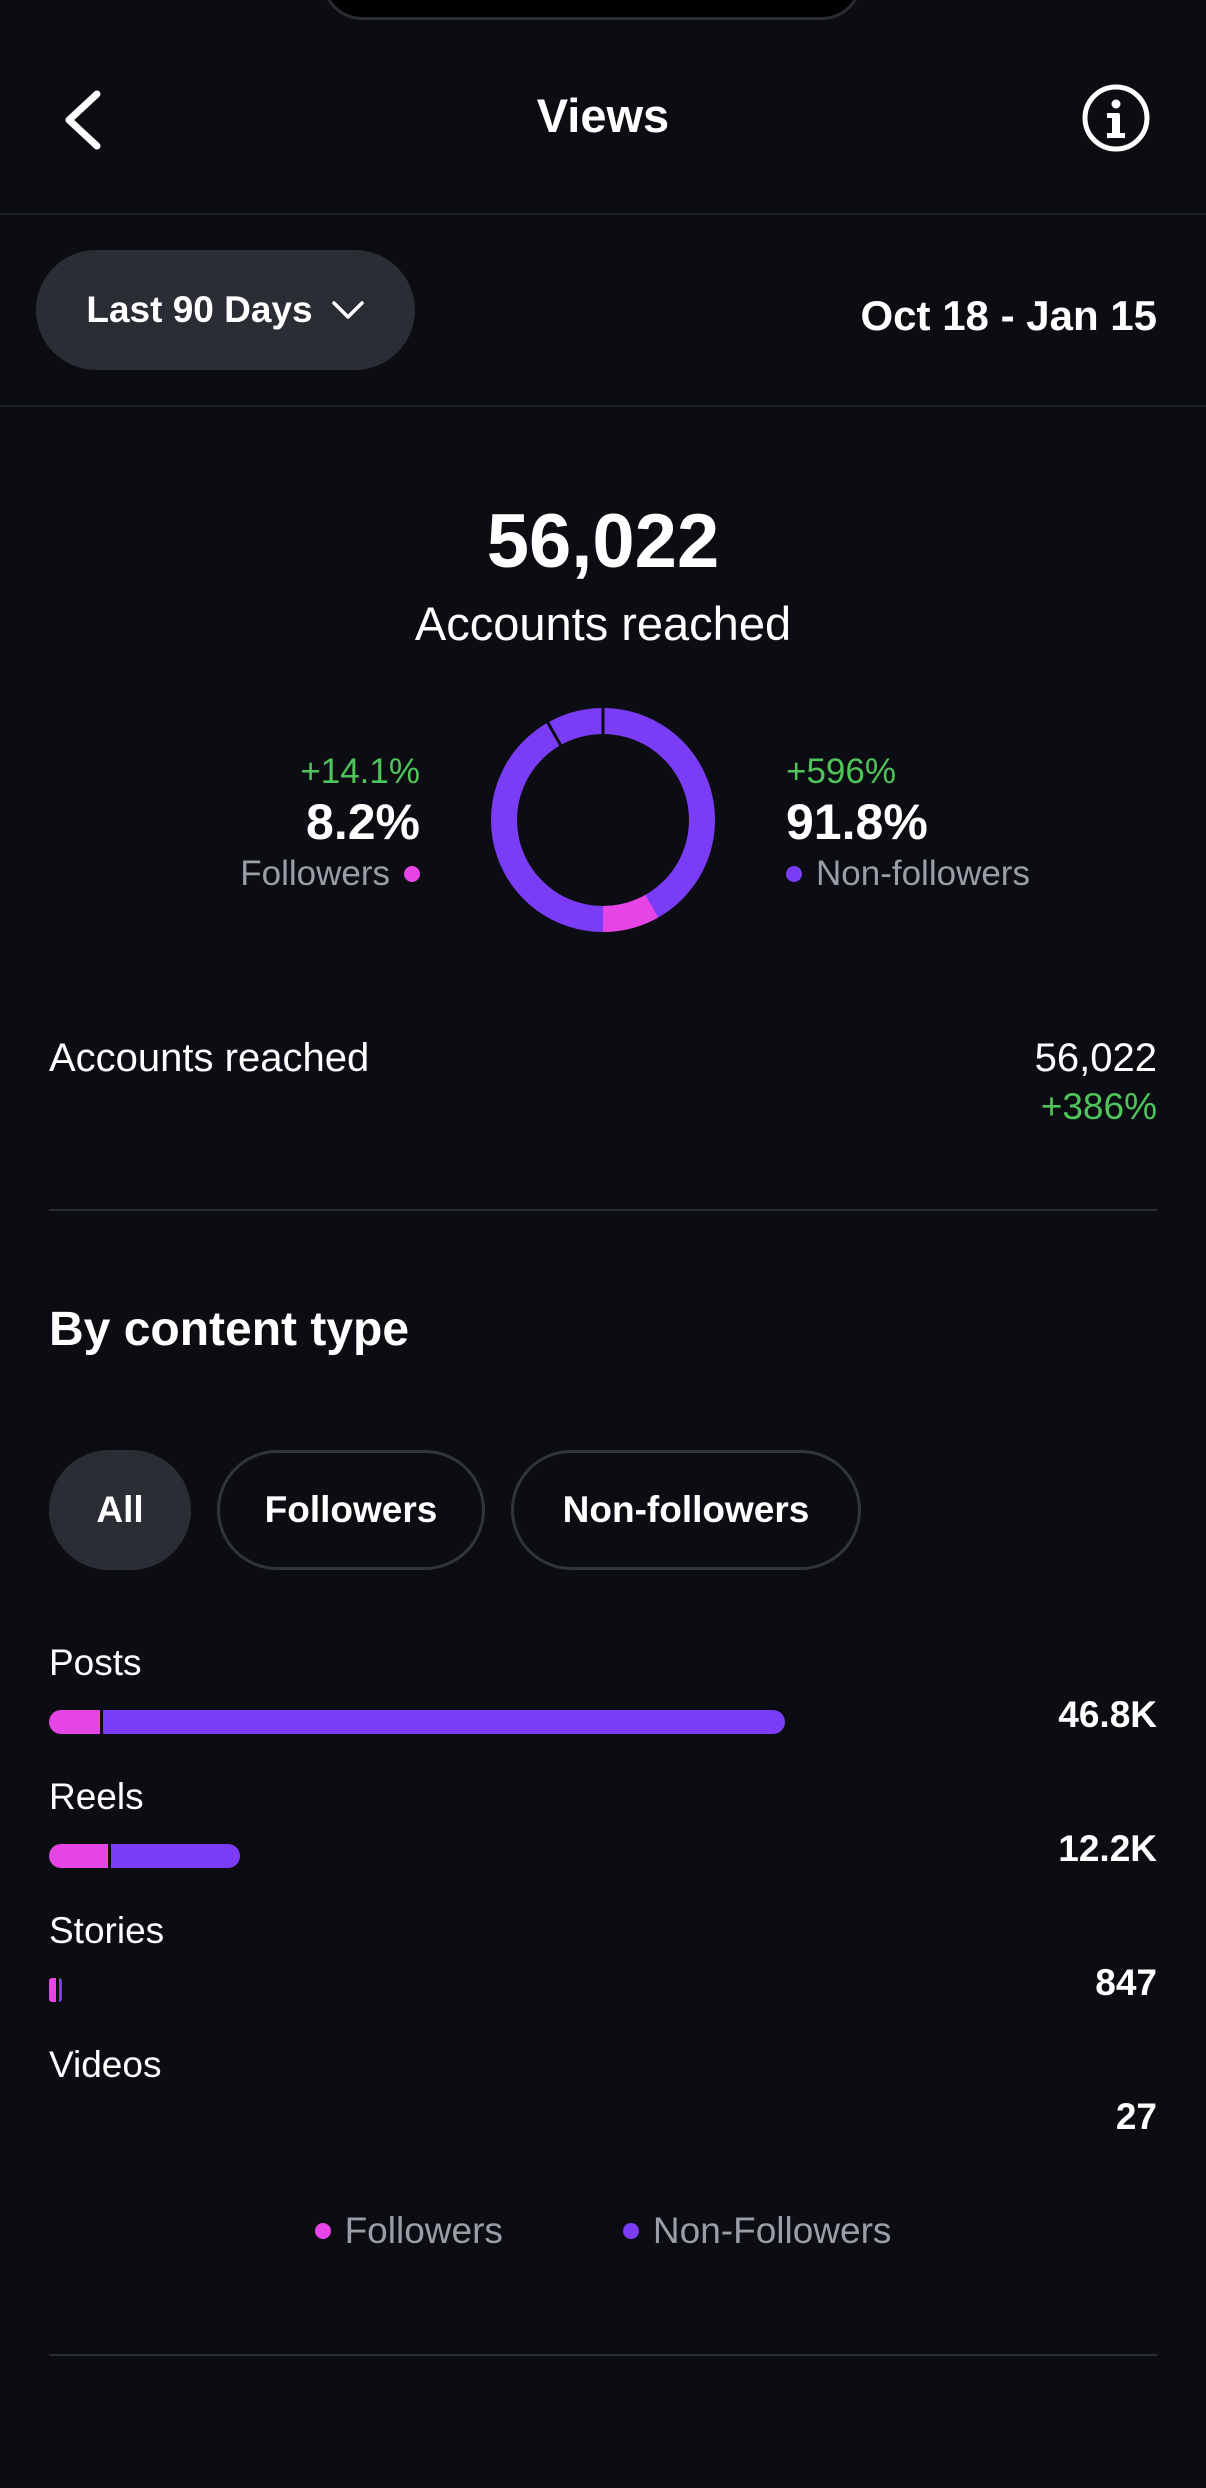  Describe the element at coordinates (199, 309) in the screenshot. I see `date-range-dropdown-label: Last 90 Days` at that location.